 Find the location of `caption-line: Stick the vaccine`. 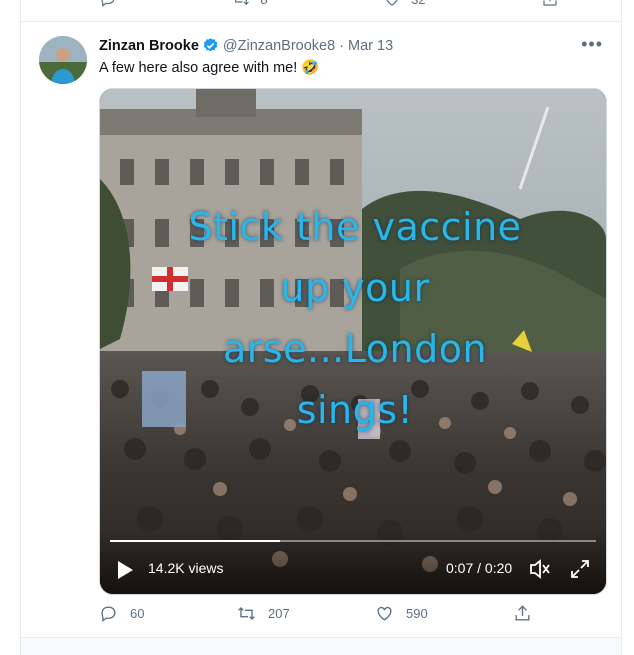

caption-line: Stick the vaccine is located at coordinates (355, 227).